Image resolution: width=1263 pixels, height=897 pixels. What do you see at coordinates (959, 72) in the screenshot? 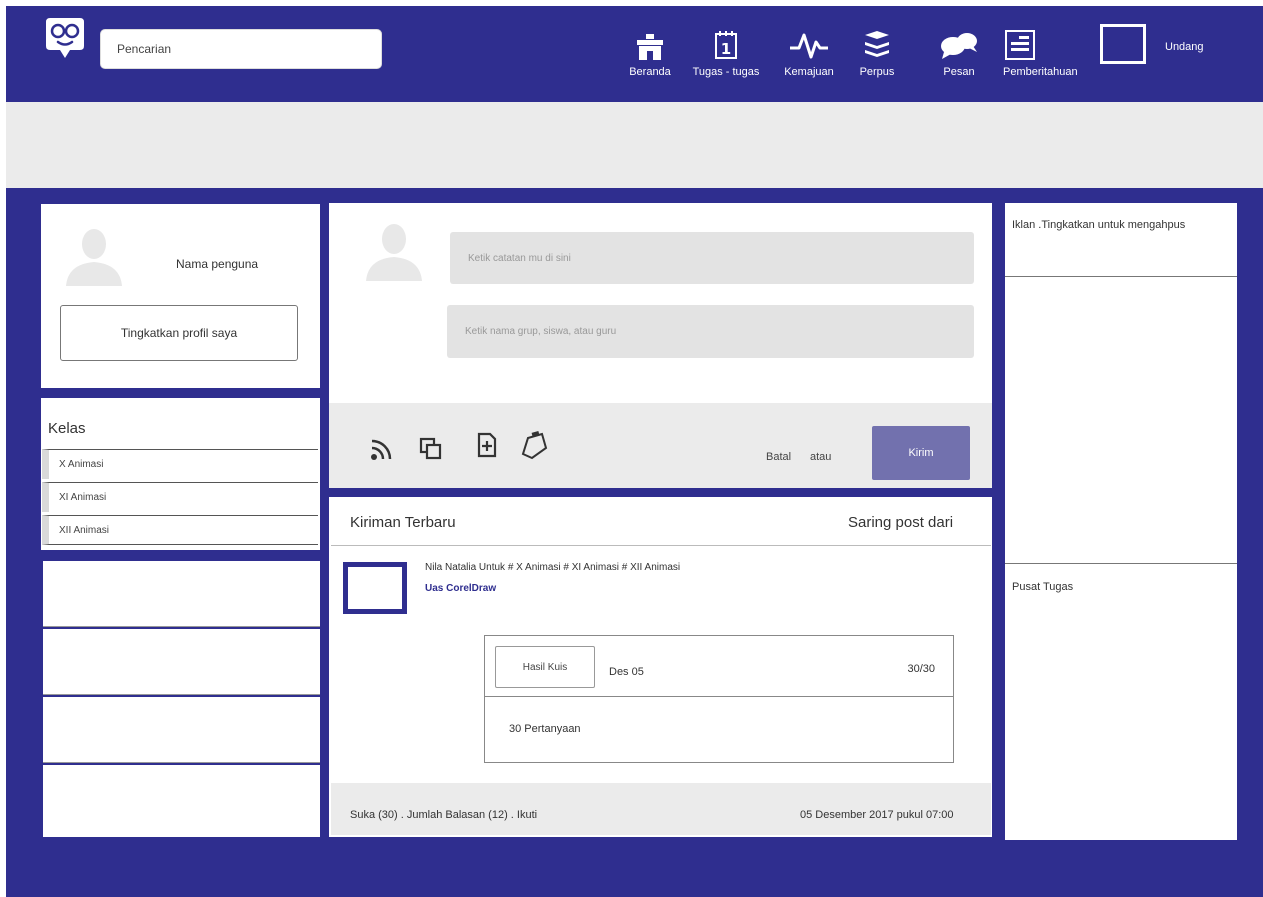
I see `nav-label: Pesan` at bounding box center [959, 72].